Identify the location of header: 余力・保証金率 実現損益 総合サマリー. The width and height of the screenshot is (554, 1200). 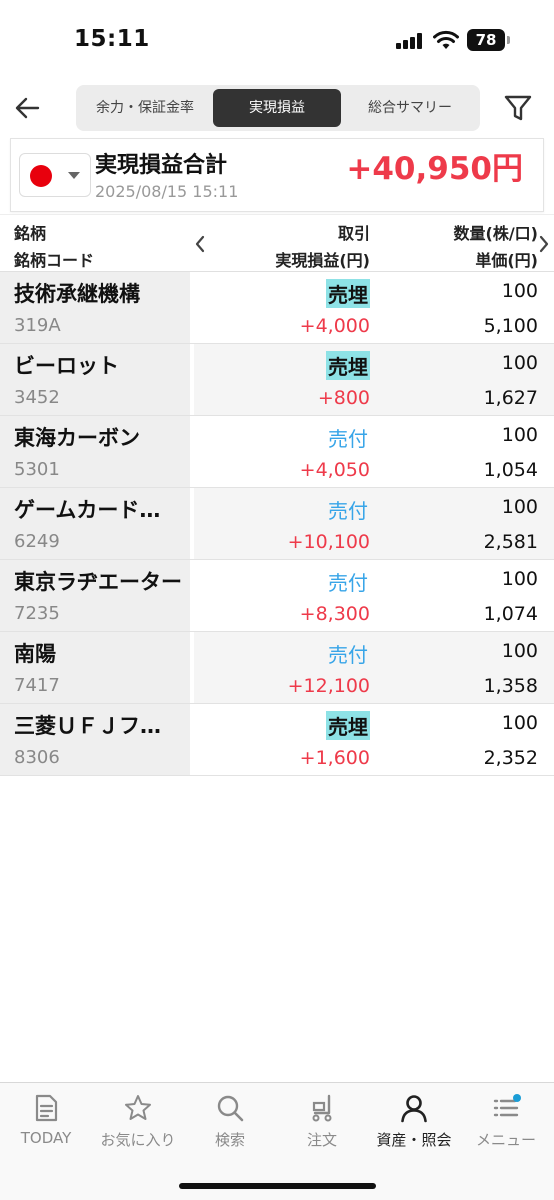
(277, 108).